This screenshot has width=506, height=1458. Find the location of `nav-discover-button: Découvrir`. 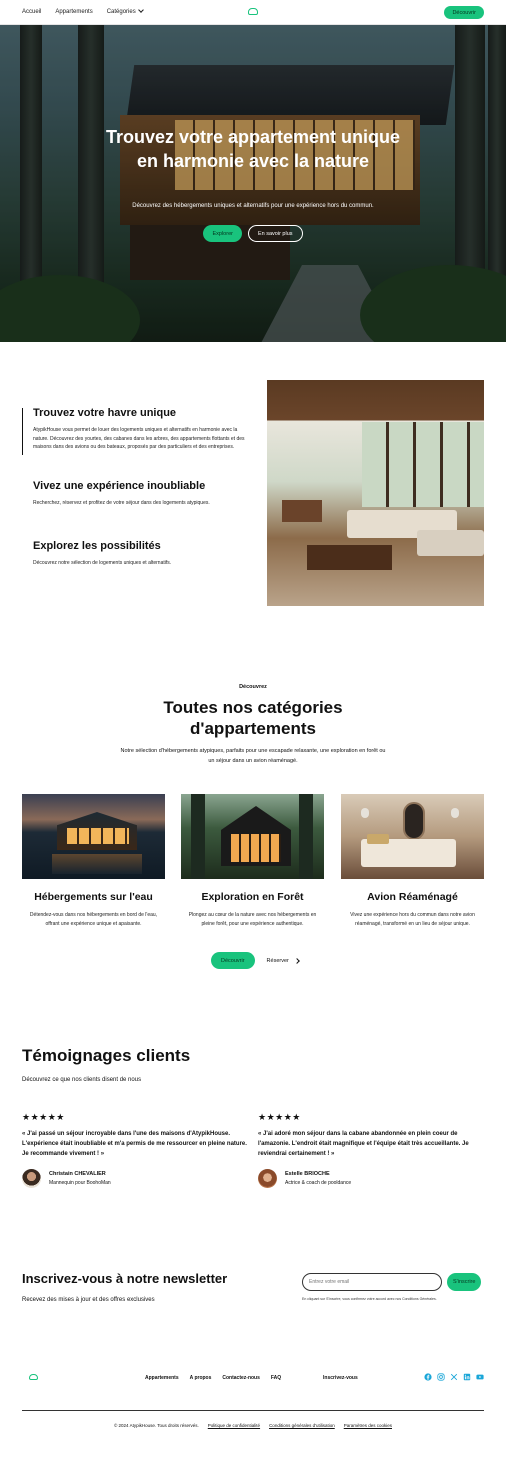

nav-discover-button: Découvrir is located at coordinates (464, 12).